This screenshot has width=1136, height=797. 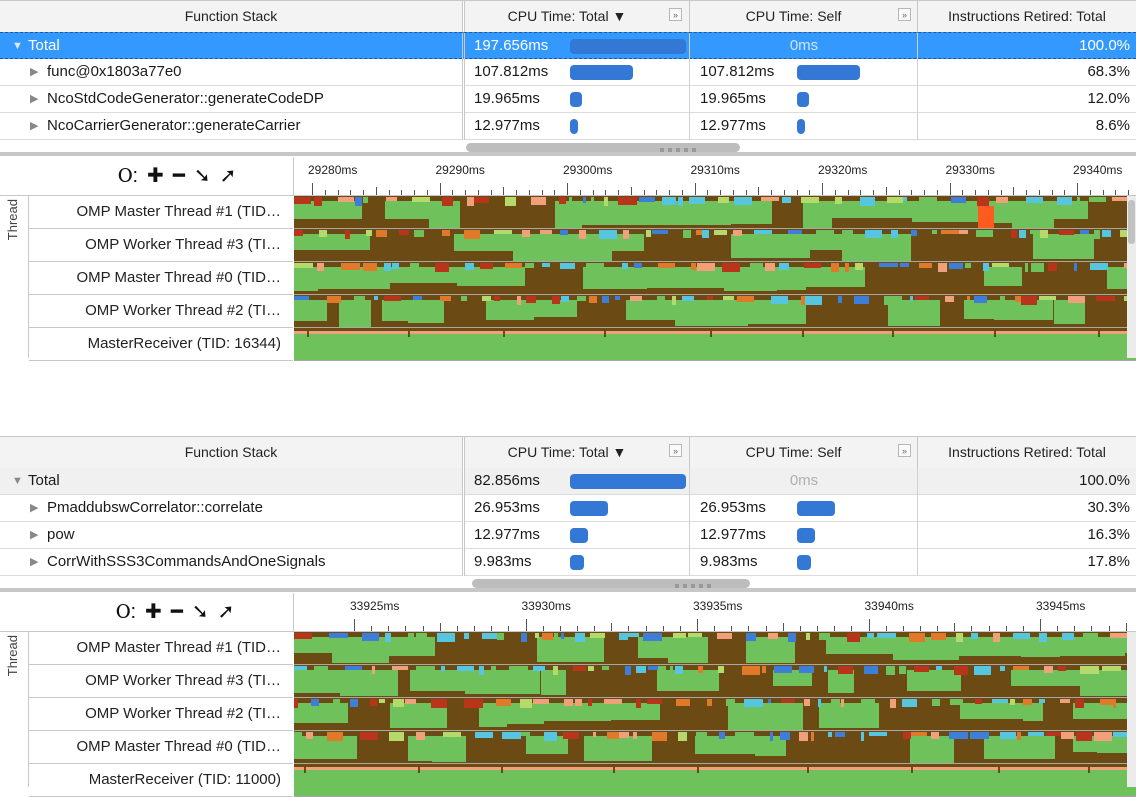 I want to click on thread-row-label: MasterReceiver (TID: 16344), so click(x=161, y=344).